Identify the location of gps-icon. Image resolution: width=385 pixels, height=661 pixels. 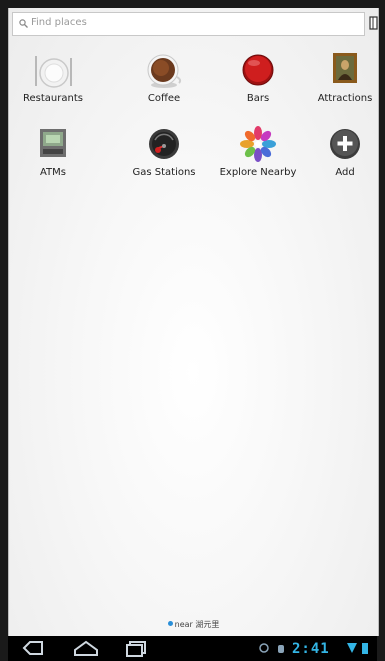
(264, 648).